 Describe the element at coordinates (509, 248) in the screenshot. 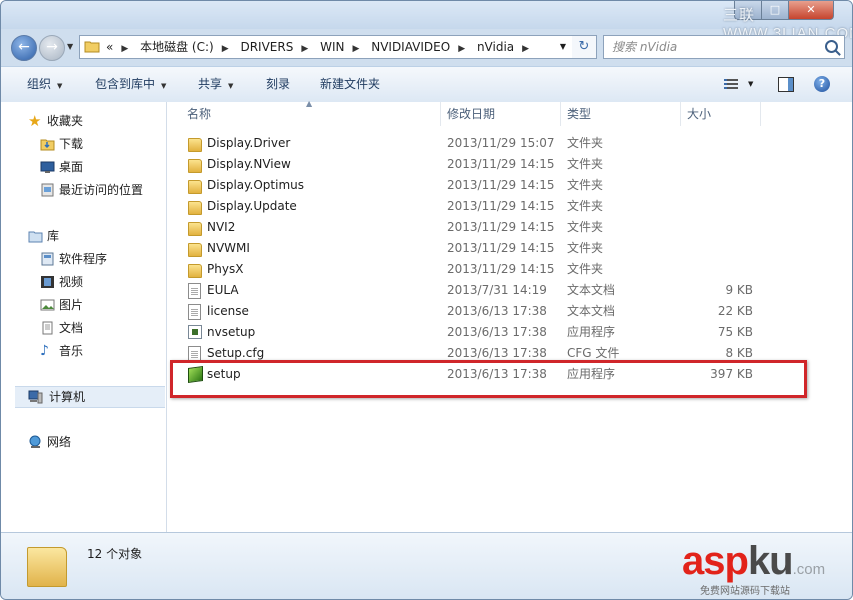

I see `file-row: NVWMI 2013/11/29 14:15 文件夹` at that location.